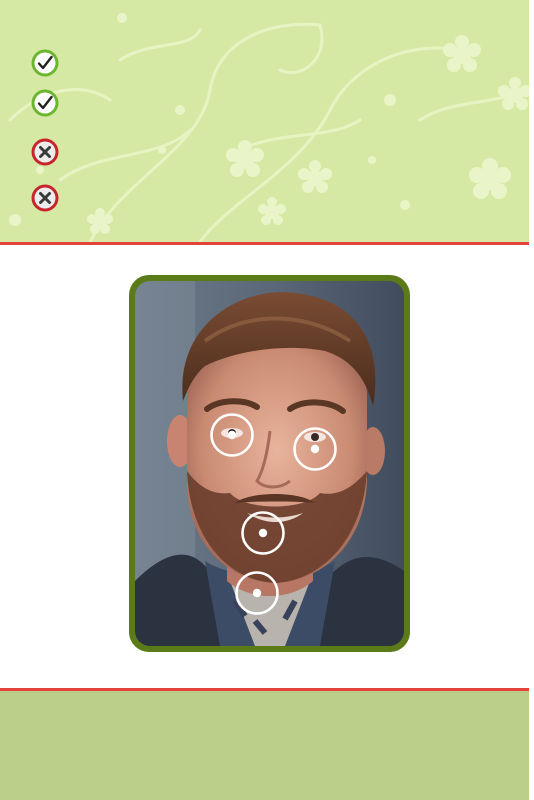 The width and height of the screenshot is (534, 800). I want to click on landmark-left-eye, so click(232, 435).